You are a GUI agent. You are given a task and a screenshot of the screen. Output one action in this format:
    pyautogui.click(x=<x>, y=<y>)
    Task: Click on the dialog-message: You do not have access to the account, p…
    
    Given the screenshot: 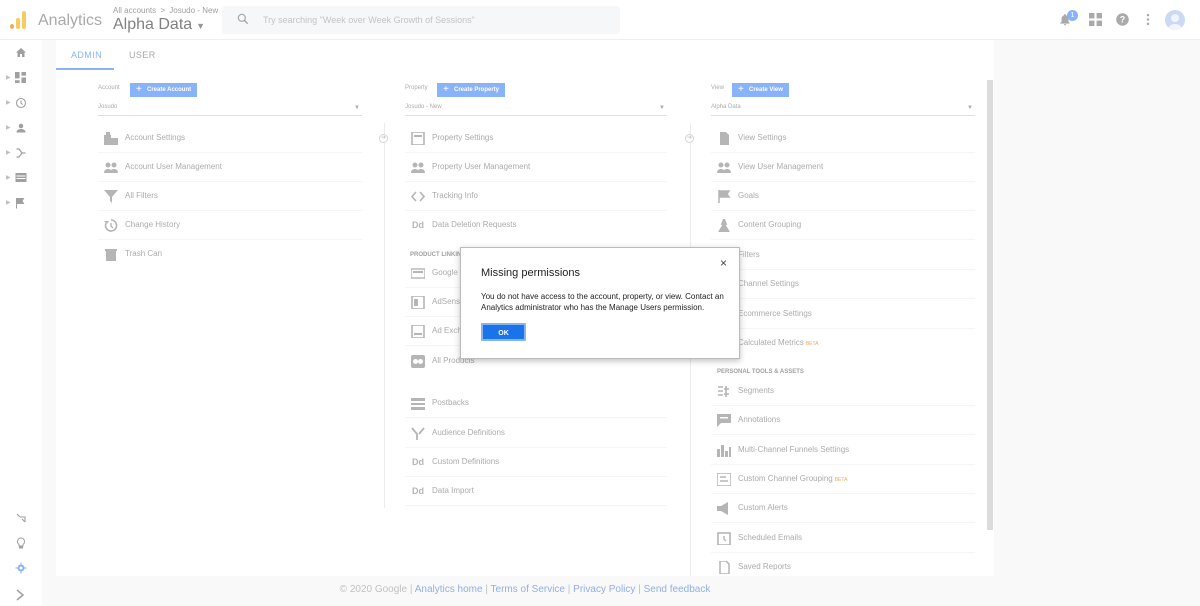 What is the action you would take?
    pyautogui.click(x=602, y=302)
    